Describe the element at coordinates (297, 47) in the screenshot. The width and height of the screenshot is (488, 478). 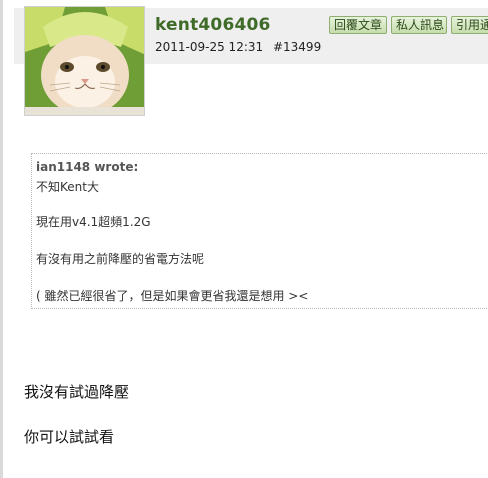
I see `post-number: #13499` at that location.